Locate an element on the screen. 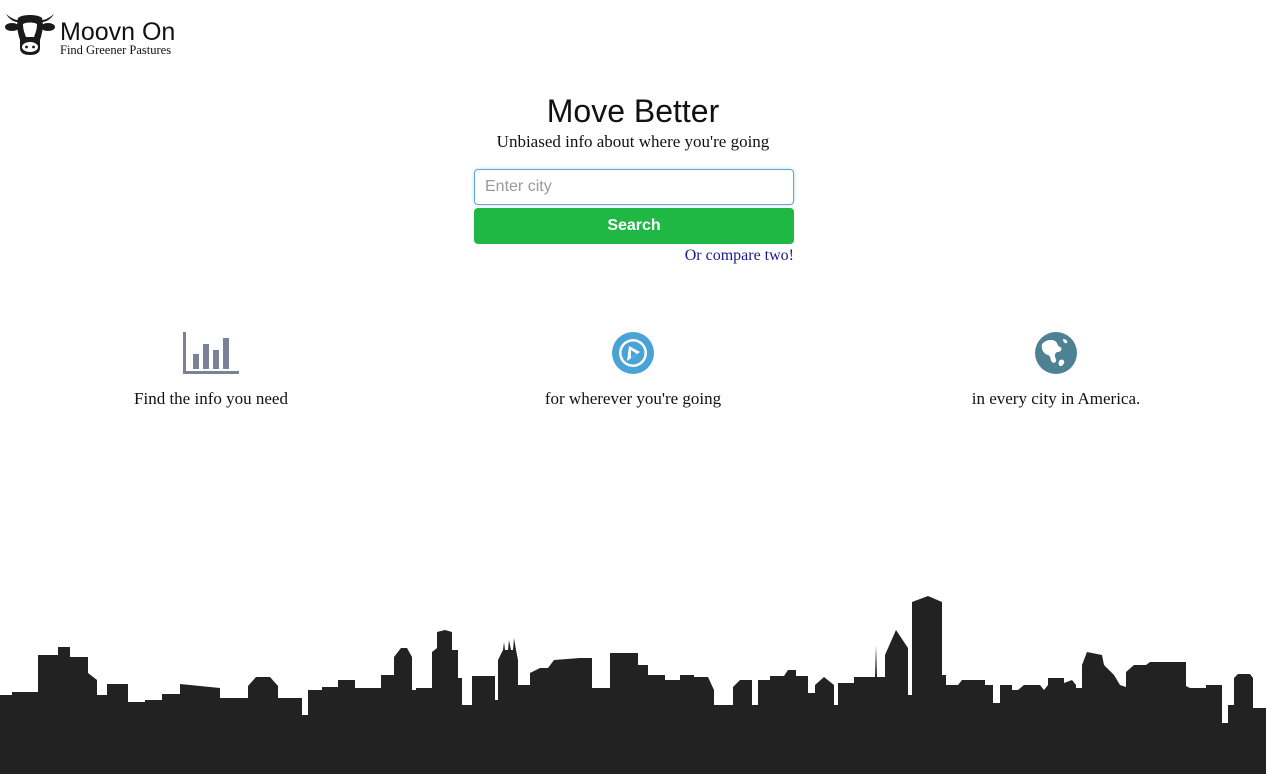  feature-coverage-text: in every city in America. is located at coordinates (1056, 398).